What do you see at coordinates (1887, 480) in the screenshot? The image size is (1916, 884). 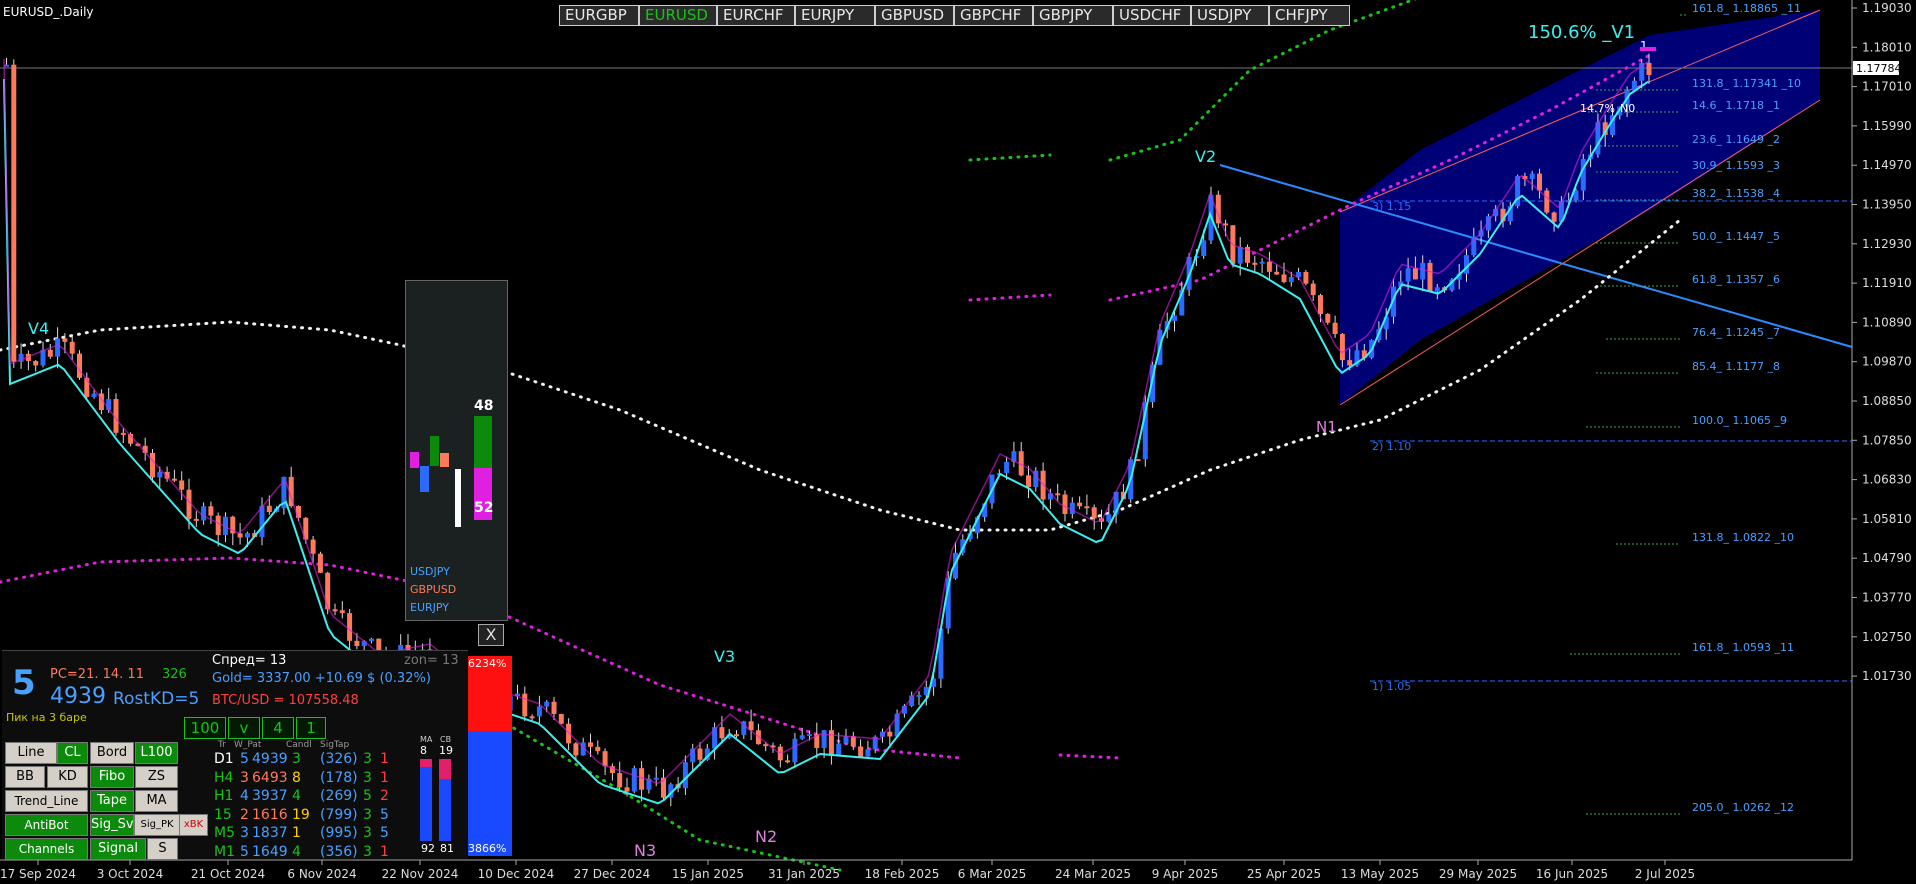 I see `price-tick-label: 1.06830` at bounding box center [1887, 480].